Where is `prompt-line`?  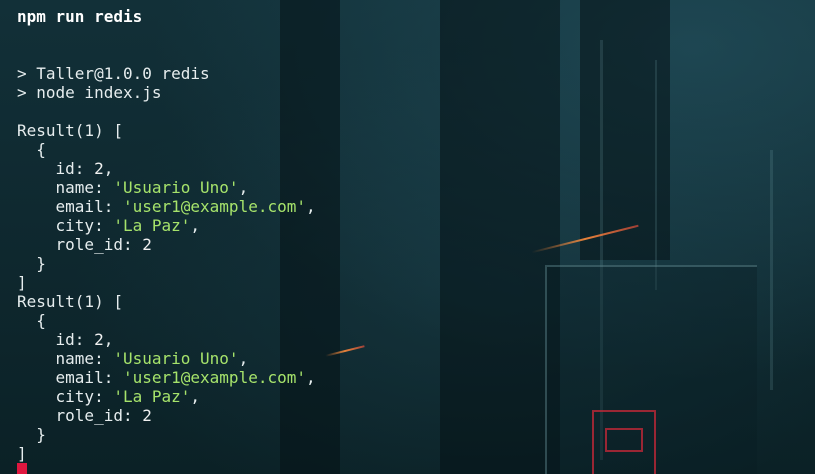
prompt-line is located at coordinates (416, 468).